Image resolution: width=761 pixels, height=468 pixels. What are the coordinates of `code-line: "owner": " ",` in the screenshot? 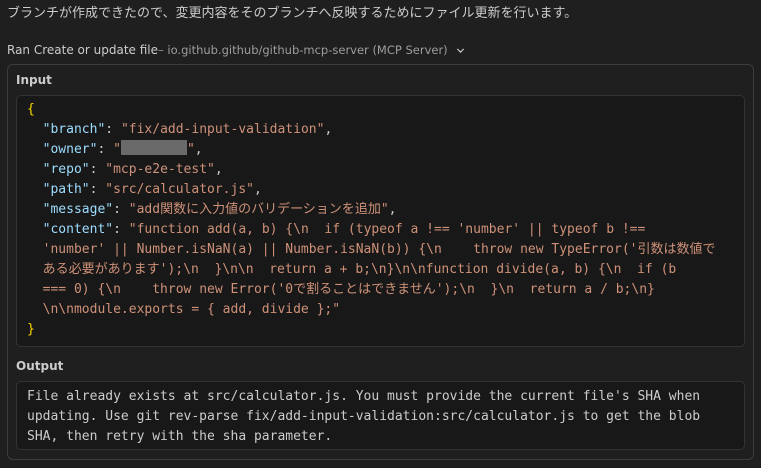 It's located at (122, 148).